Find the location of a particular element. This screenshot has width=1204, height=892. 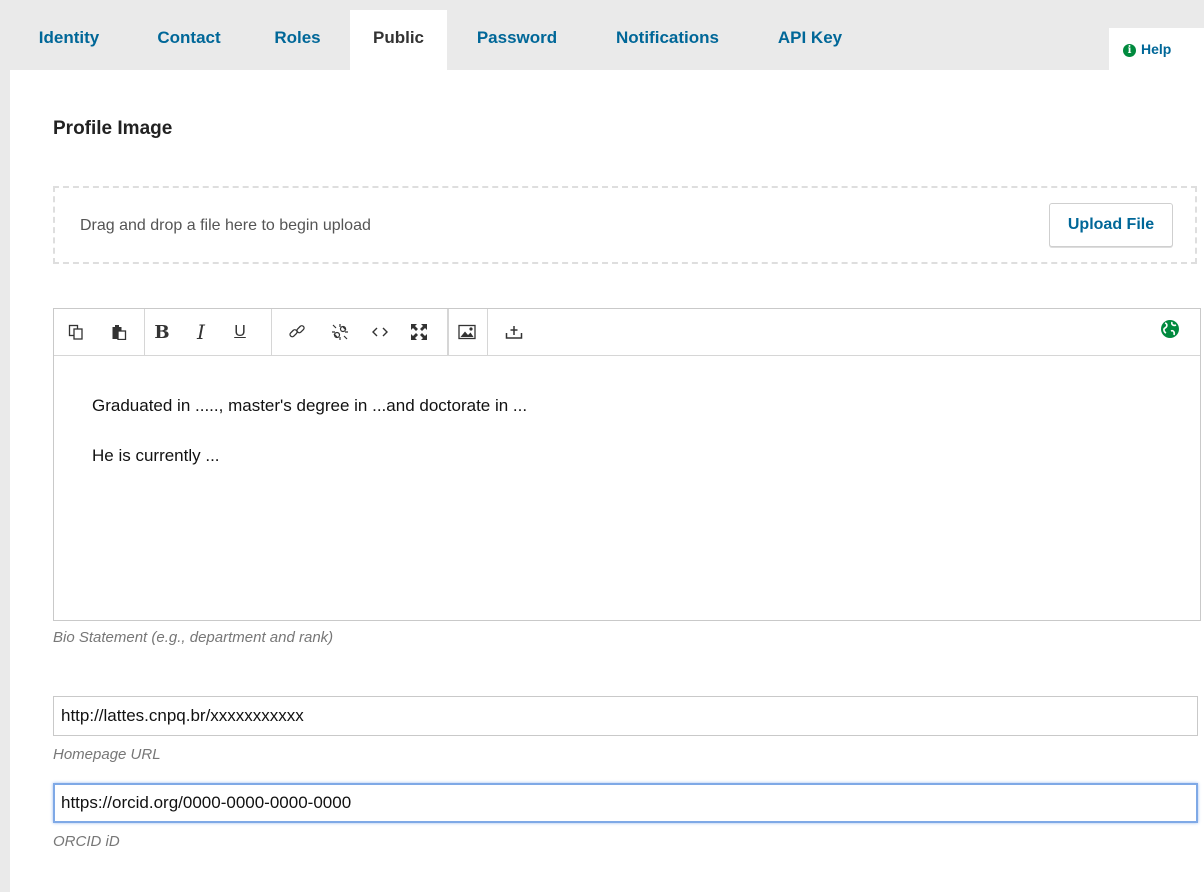

tab-roles: Roles is located at coordinates (297, 40).